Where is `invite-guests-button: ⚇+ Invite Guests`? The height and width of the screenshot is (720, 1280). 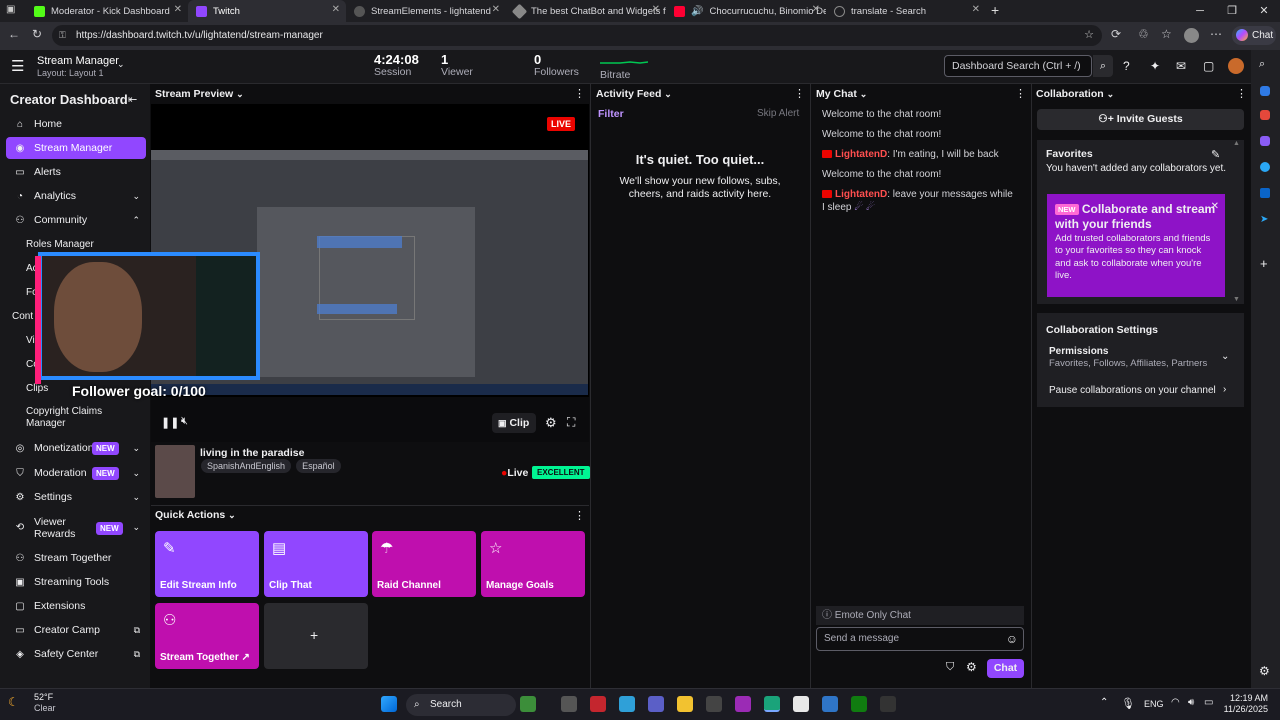
invite-guests-button: ⚇+ Invite Guests is located at coordinates (1140, 119).